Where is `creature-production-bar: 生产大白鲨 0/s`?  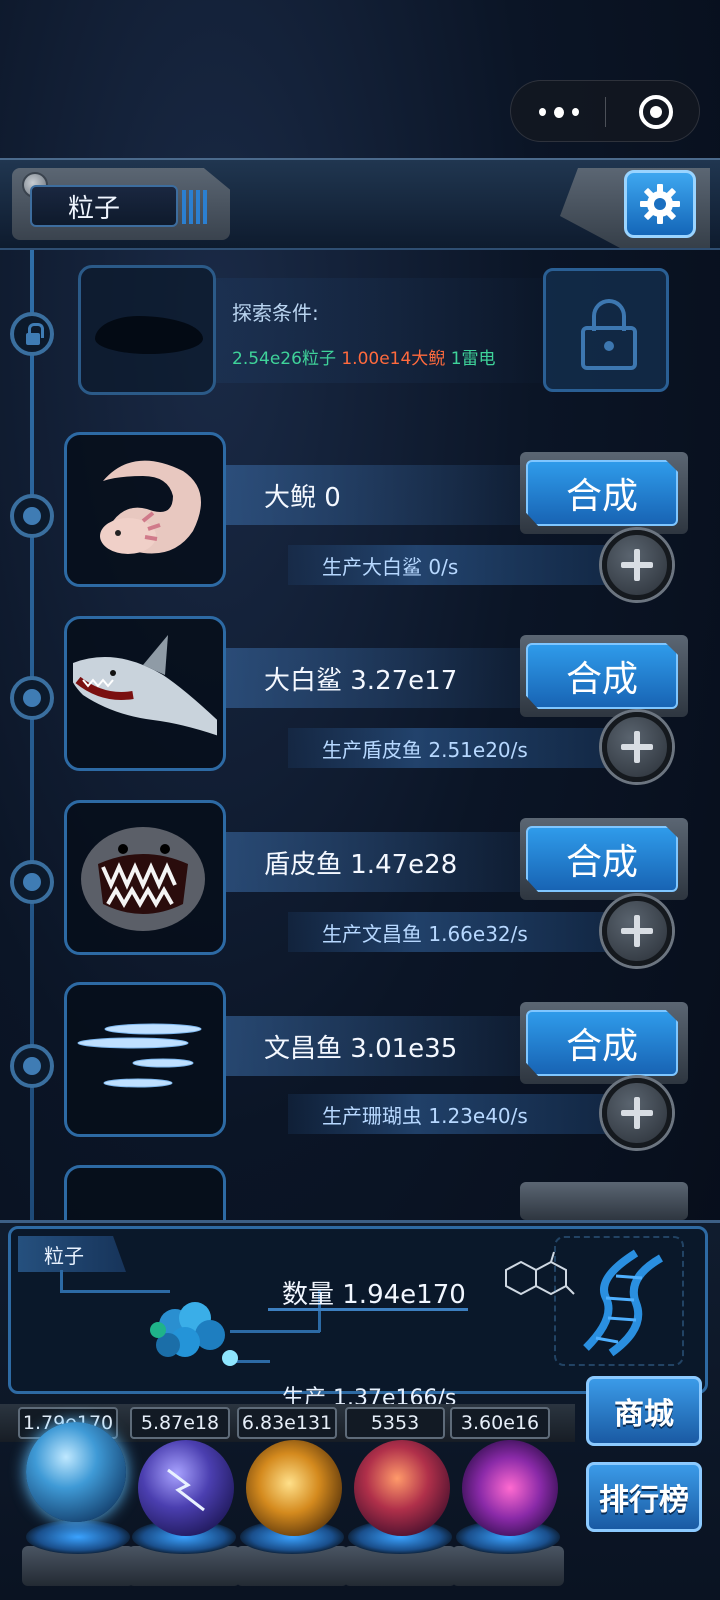 creature-production-bar: 生产大白鲨 0/s is located at coordinates (448, 565).